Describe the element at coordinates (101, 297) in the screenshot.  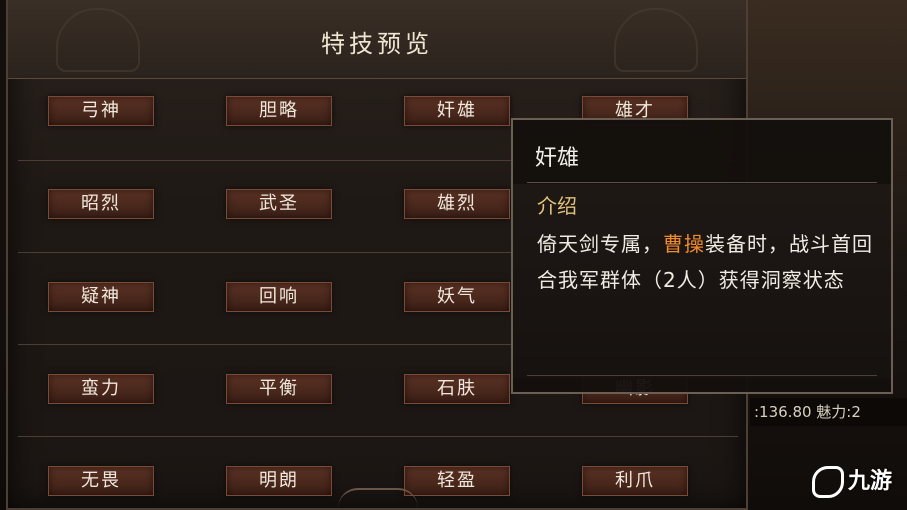
I see `skill-button: 疑神` at that location.